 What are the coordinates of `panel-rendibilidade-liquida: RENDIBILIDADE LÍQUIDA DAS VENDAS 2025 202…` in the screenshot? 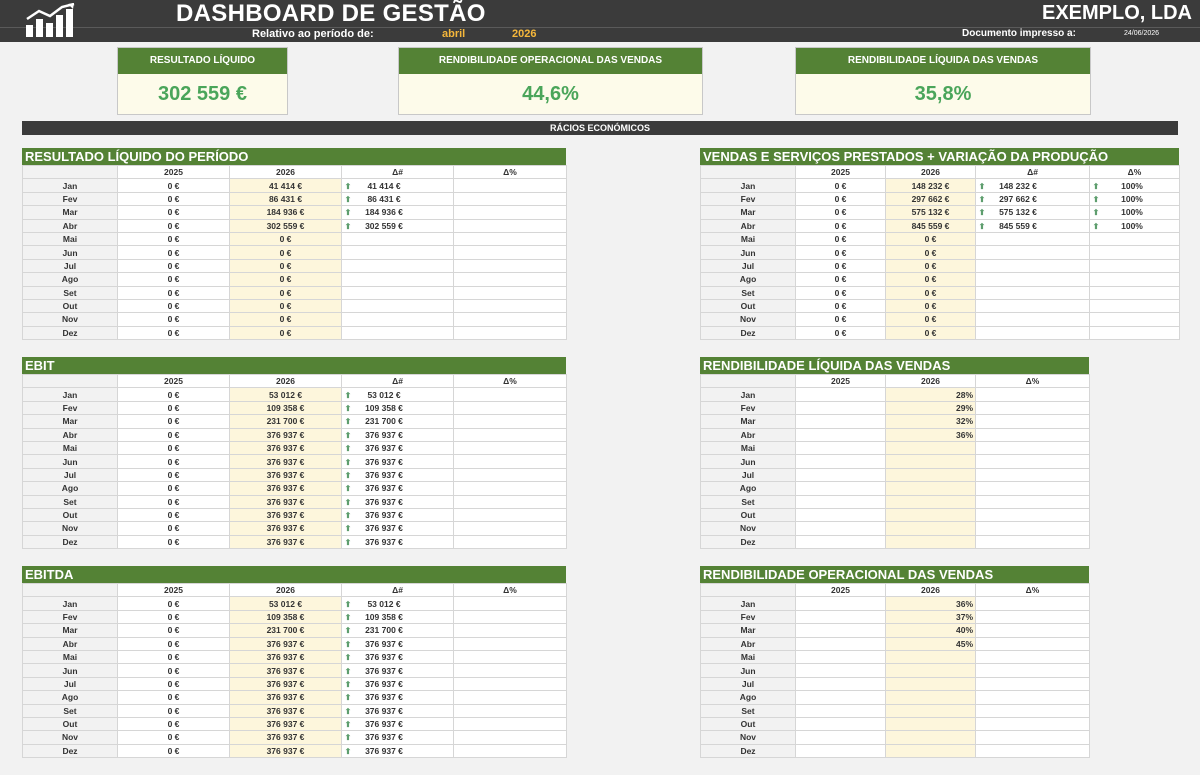 It's located at (895, 453).